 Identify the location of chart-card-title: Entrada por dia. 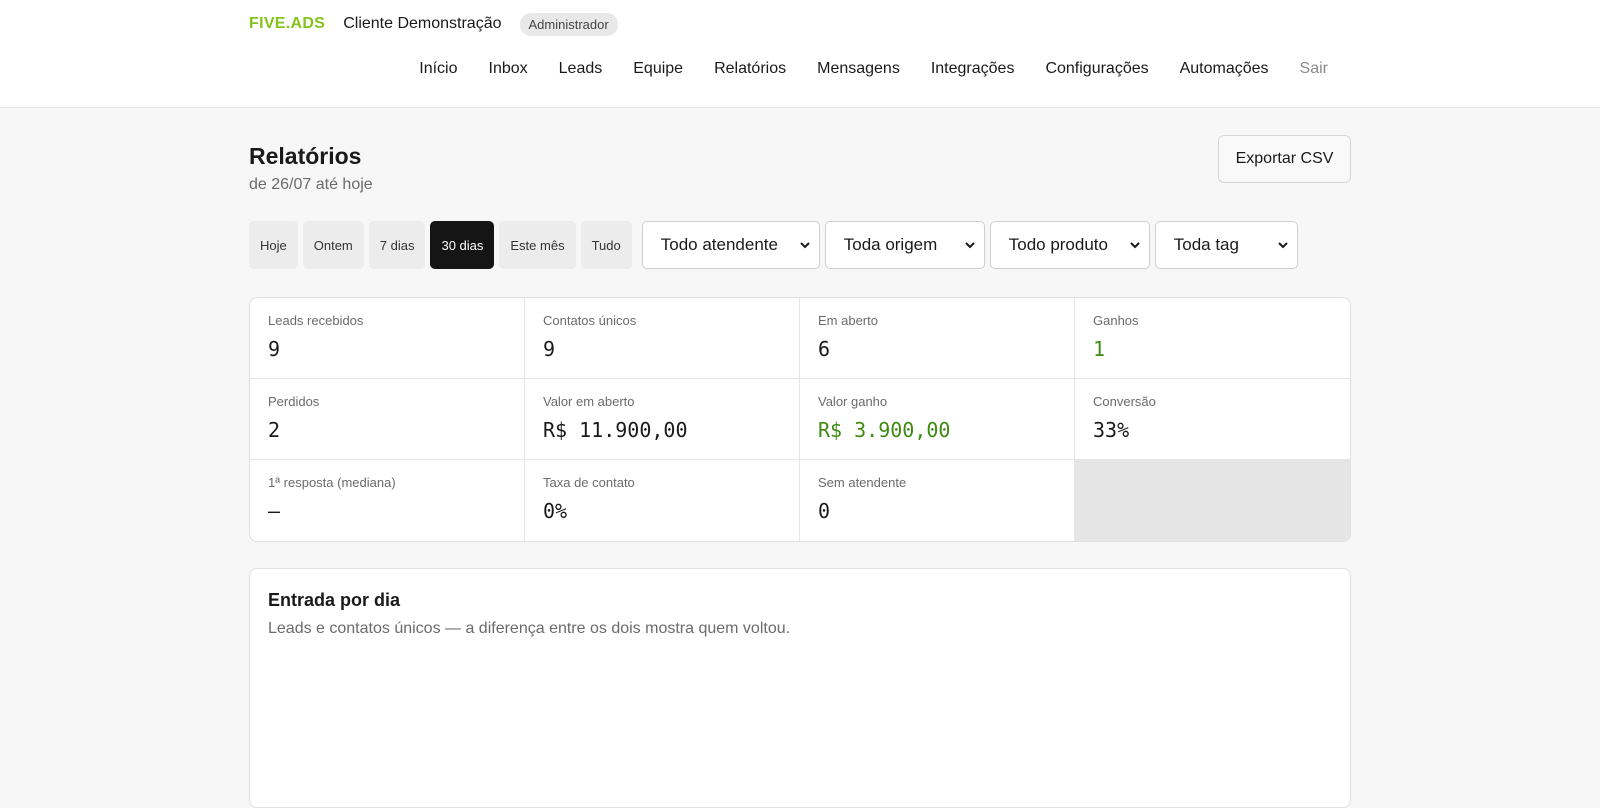
(334, 600).